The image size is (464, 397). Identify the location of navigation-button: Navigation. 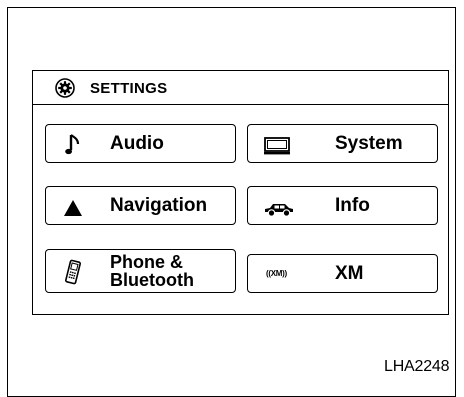
(140, 205).